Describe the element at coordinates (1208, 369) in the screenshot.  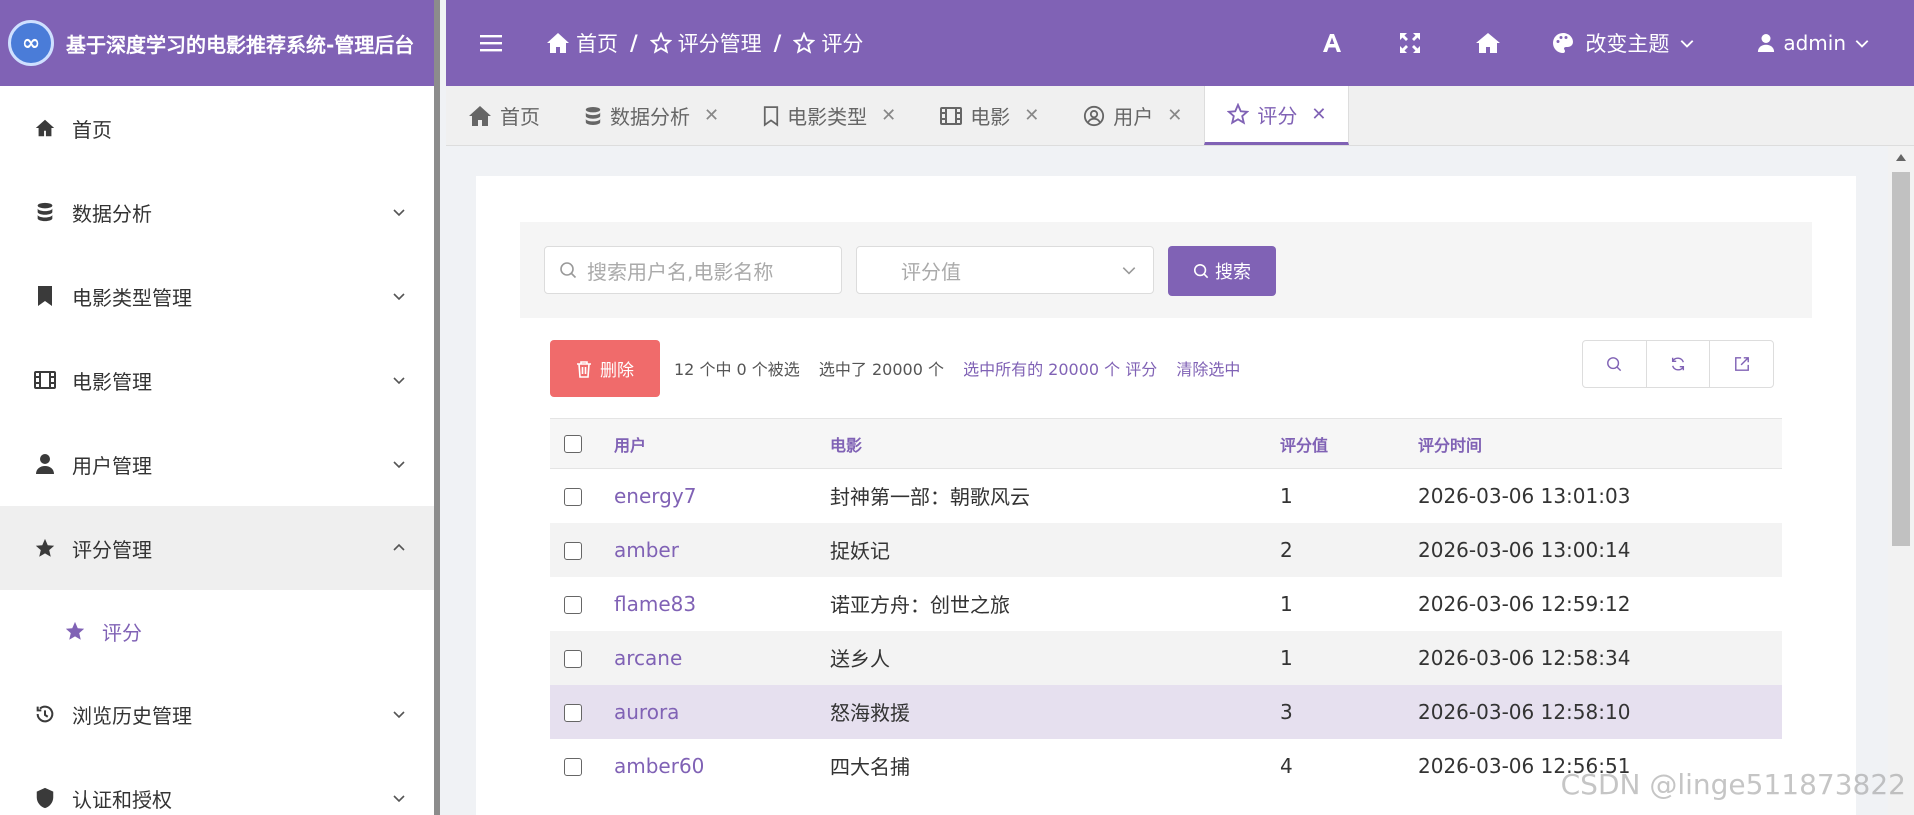
I see `clear-selection-link: 清除选中` at that location.